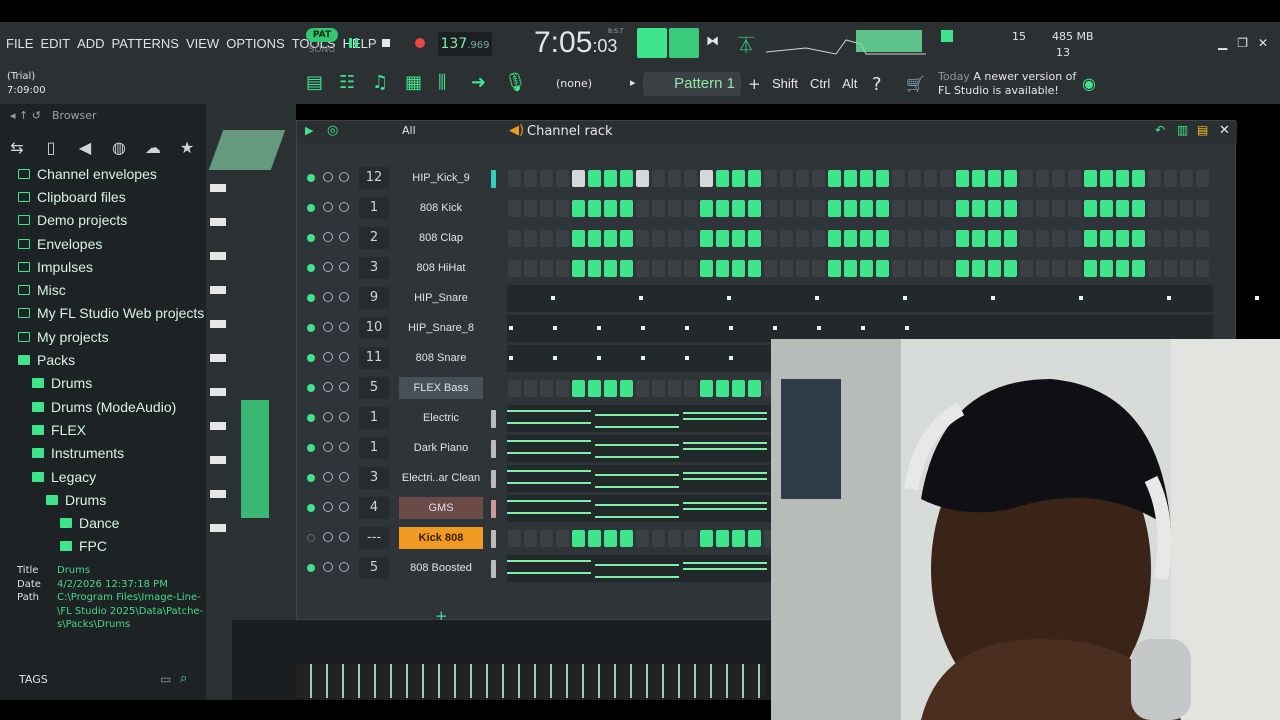  Describe the element at coordinates (25, 115) in the screenshot. I see `browser-nav-icons: ◂ ↑ ↺` at that location.